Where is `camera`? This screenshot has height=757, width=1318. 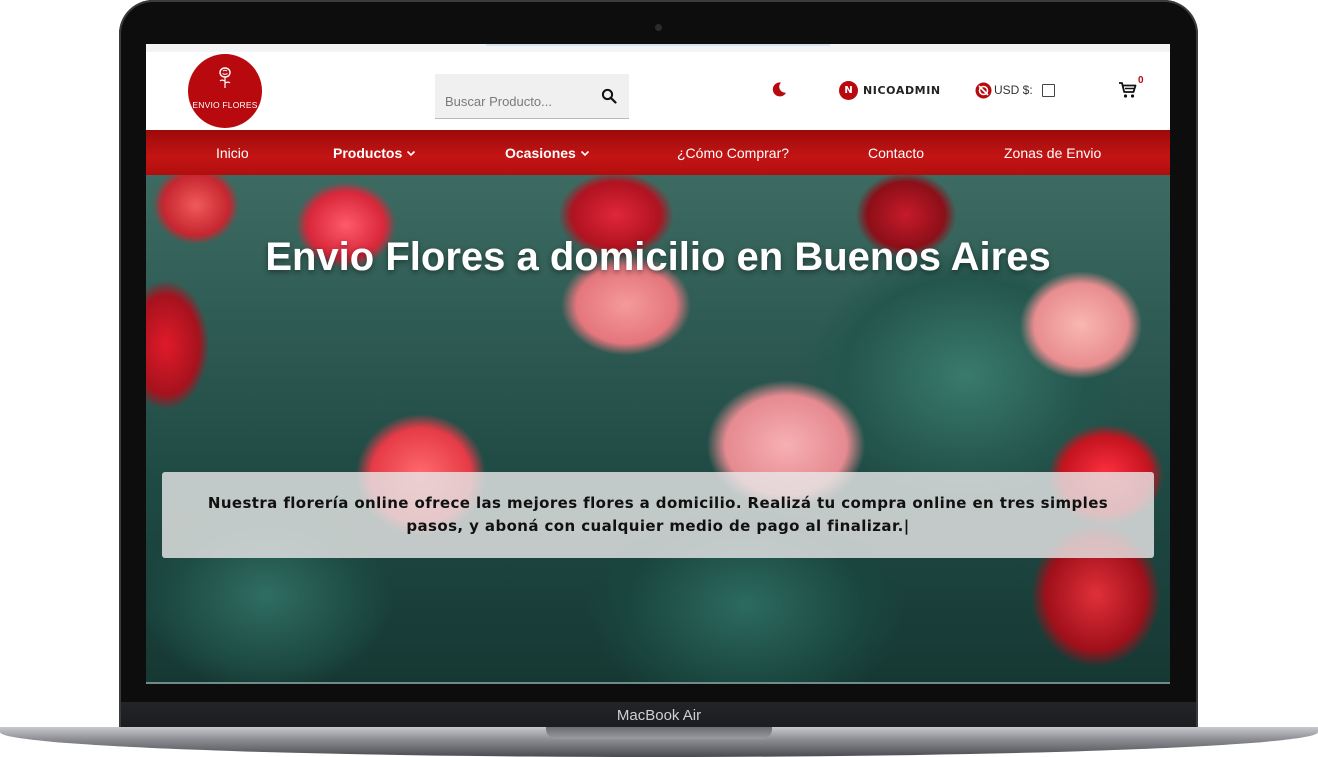
camera is located at coordinates (658, 27).